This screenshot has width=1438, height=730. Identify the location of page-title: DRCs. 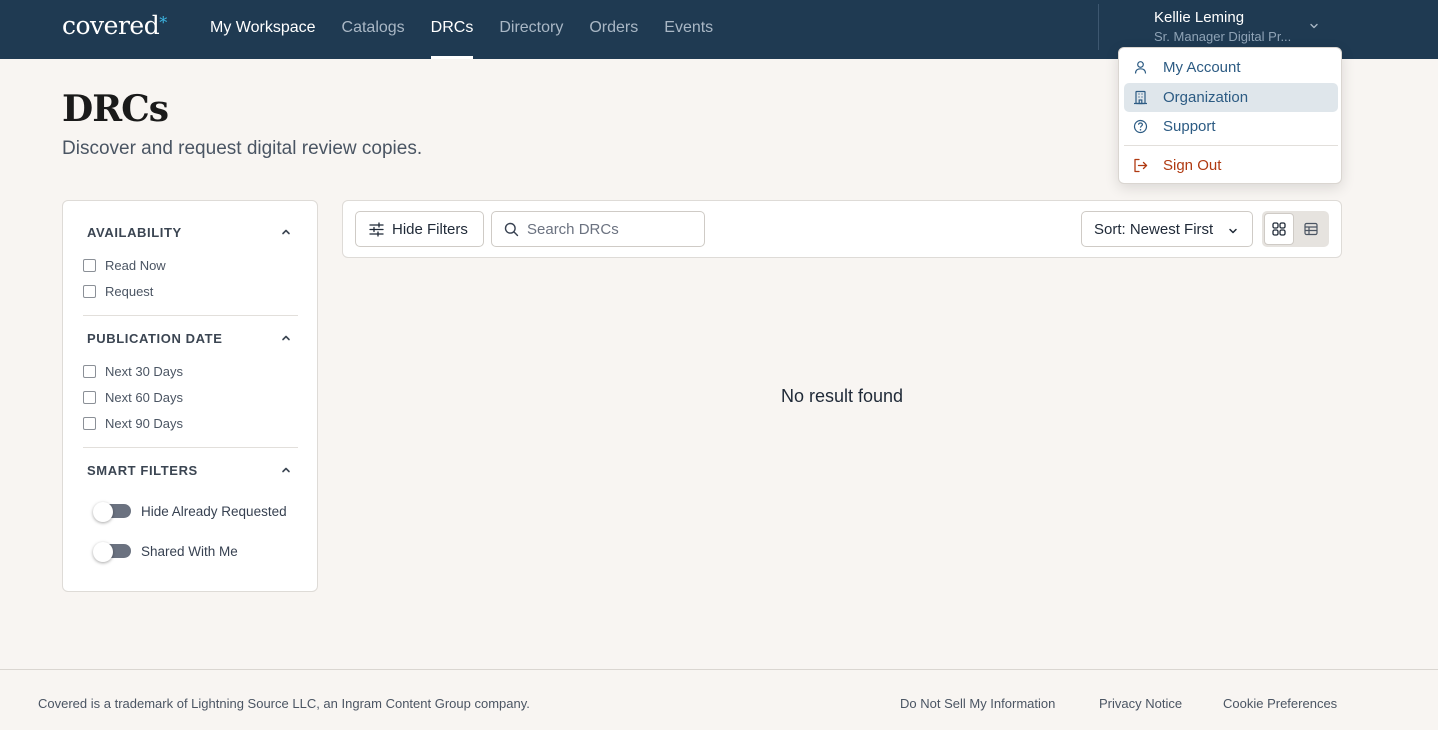
(115, 109).